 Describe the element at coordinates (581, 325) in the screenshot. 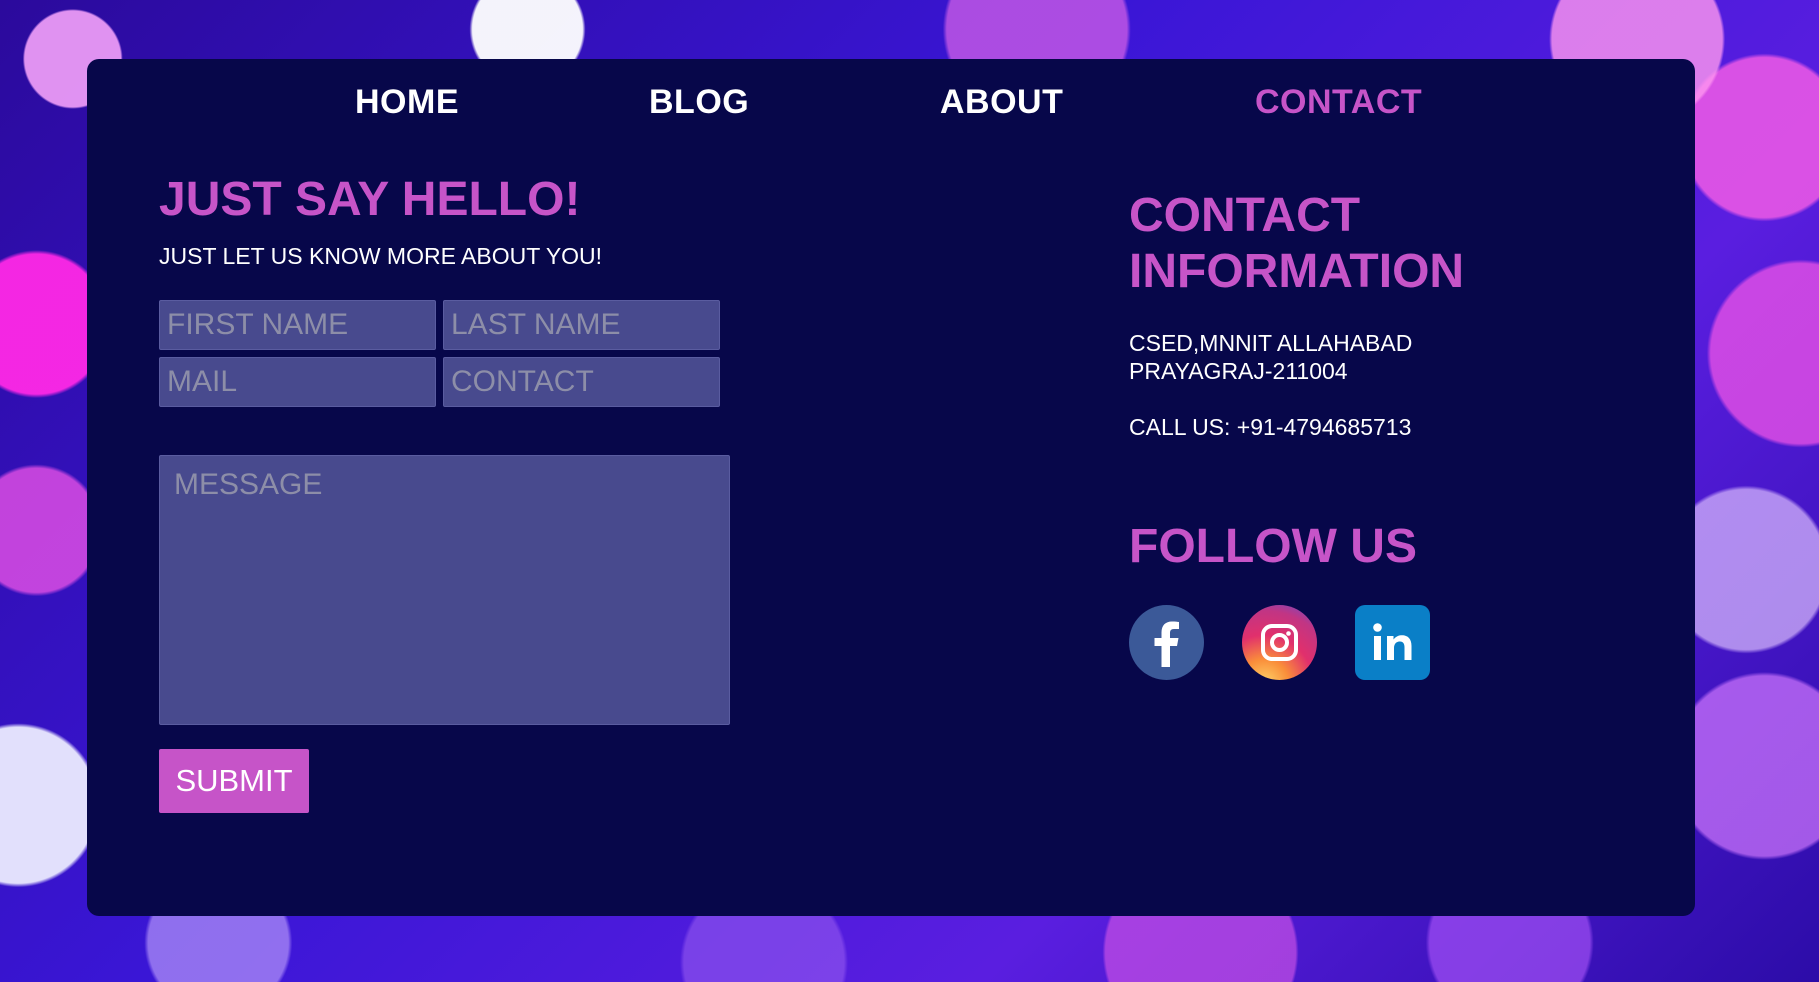

I see `last-name-input` at that location.